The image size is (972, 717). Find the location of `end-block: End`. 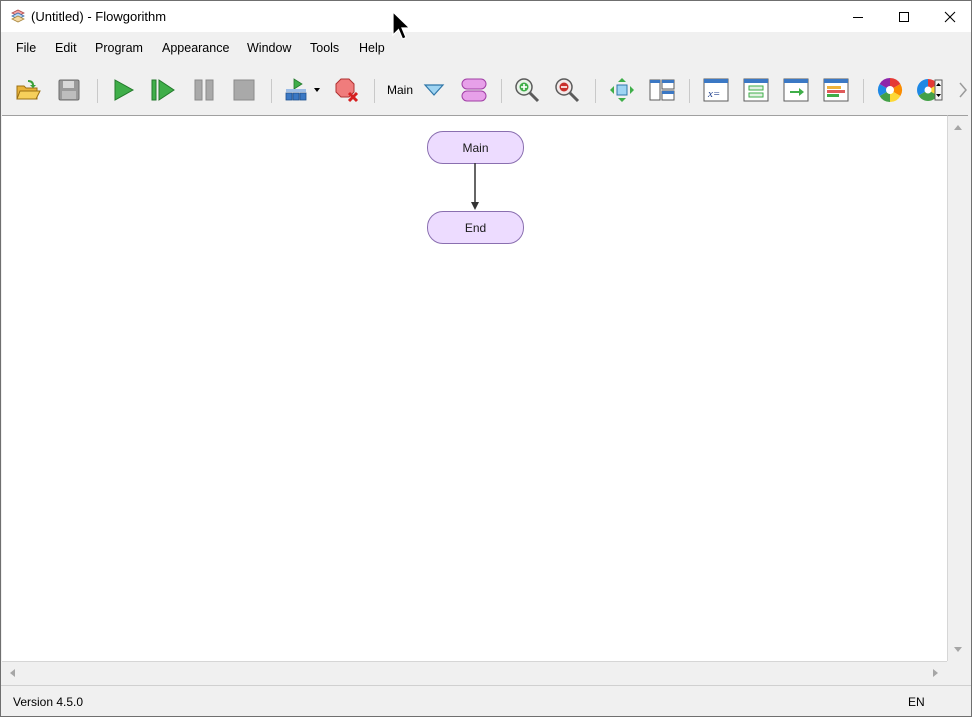

end-block: End is located at coordinates (475, 227).